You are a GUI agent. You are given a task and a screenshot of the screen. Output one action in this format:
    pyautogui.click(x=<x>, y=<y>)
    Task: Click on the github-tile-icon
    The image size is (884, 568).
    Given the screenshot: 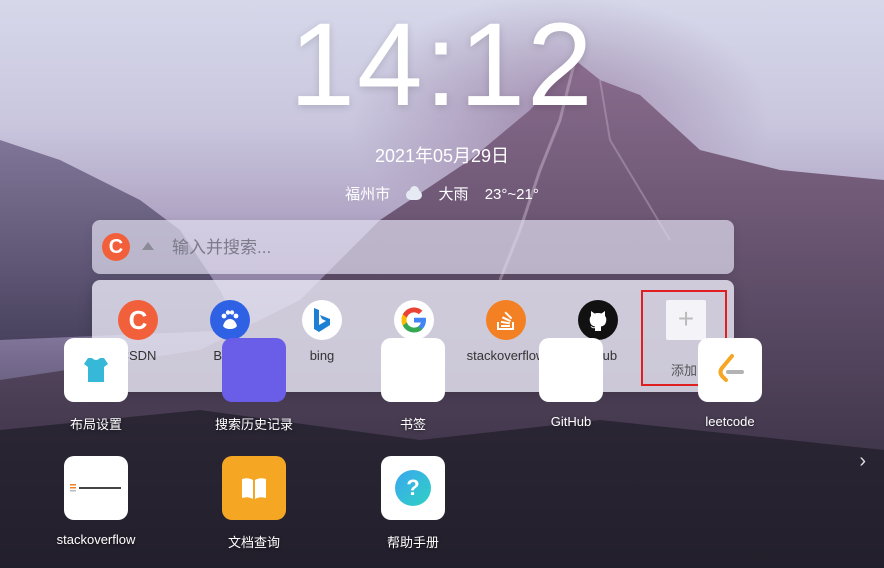 What is the action you would take?
    pyautogui.click(x=571, y=370)
    